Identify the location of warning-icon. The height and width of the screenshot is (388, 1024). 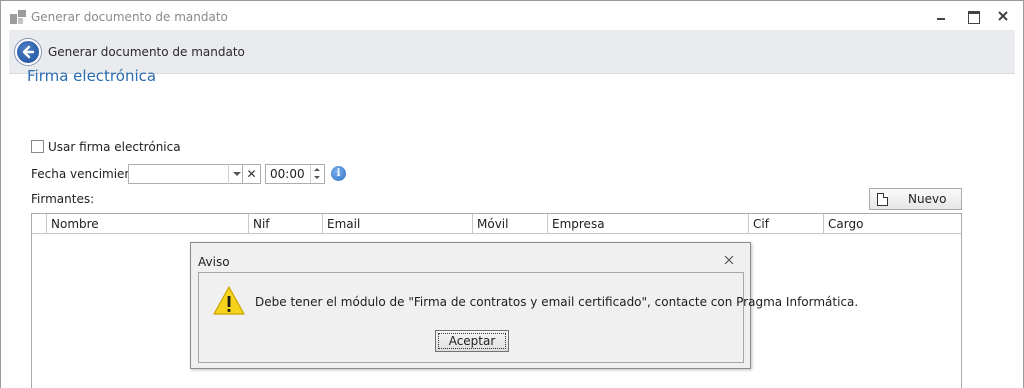
(229, 300).